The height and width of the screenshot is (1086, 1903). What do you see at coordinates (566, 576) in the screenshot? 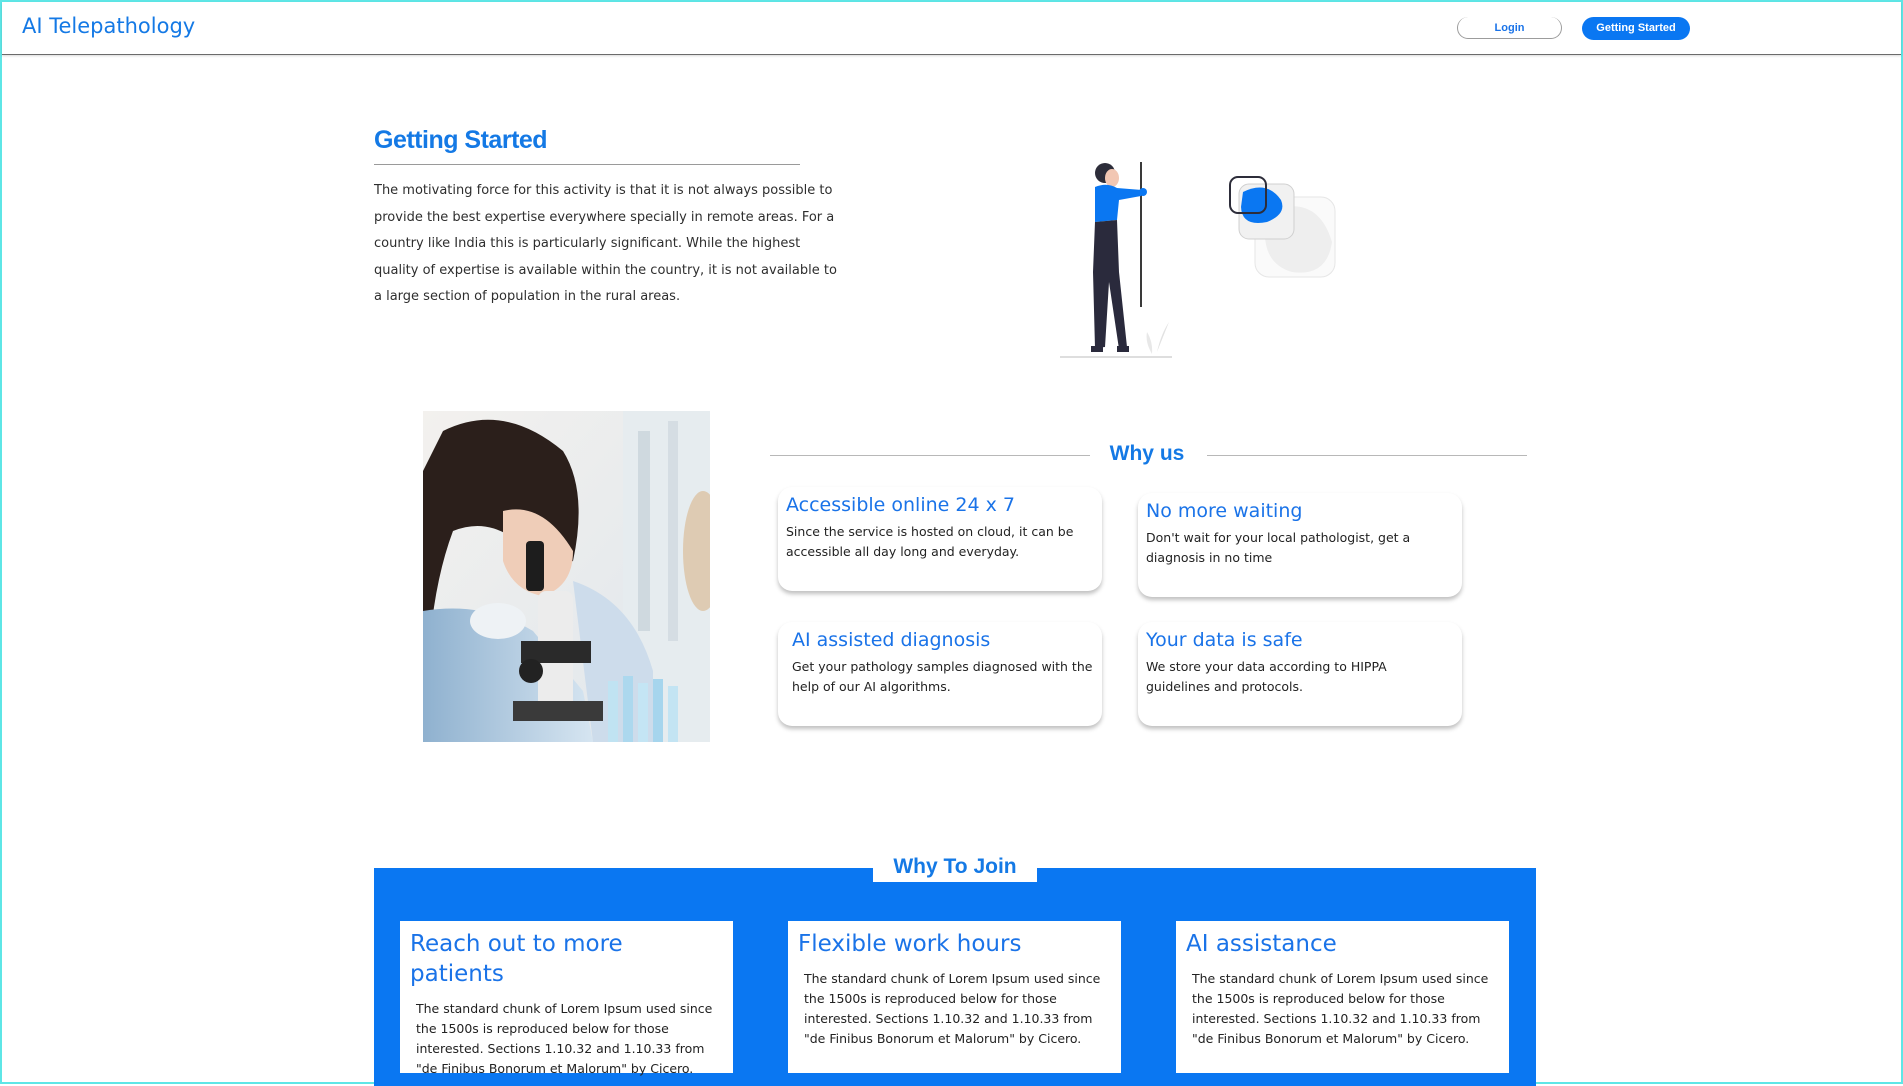
I see `scientist-microscope-photo` at bounding box center [566, 576].